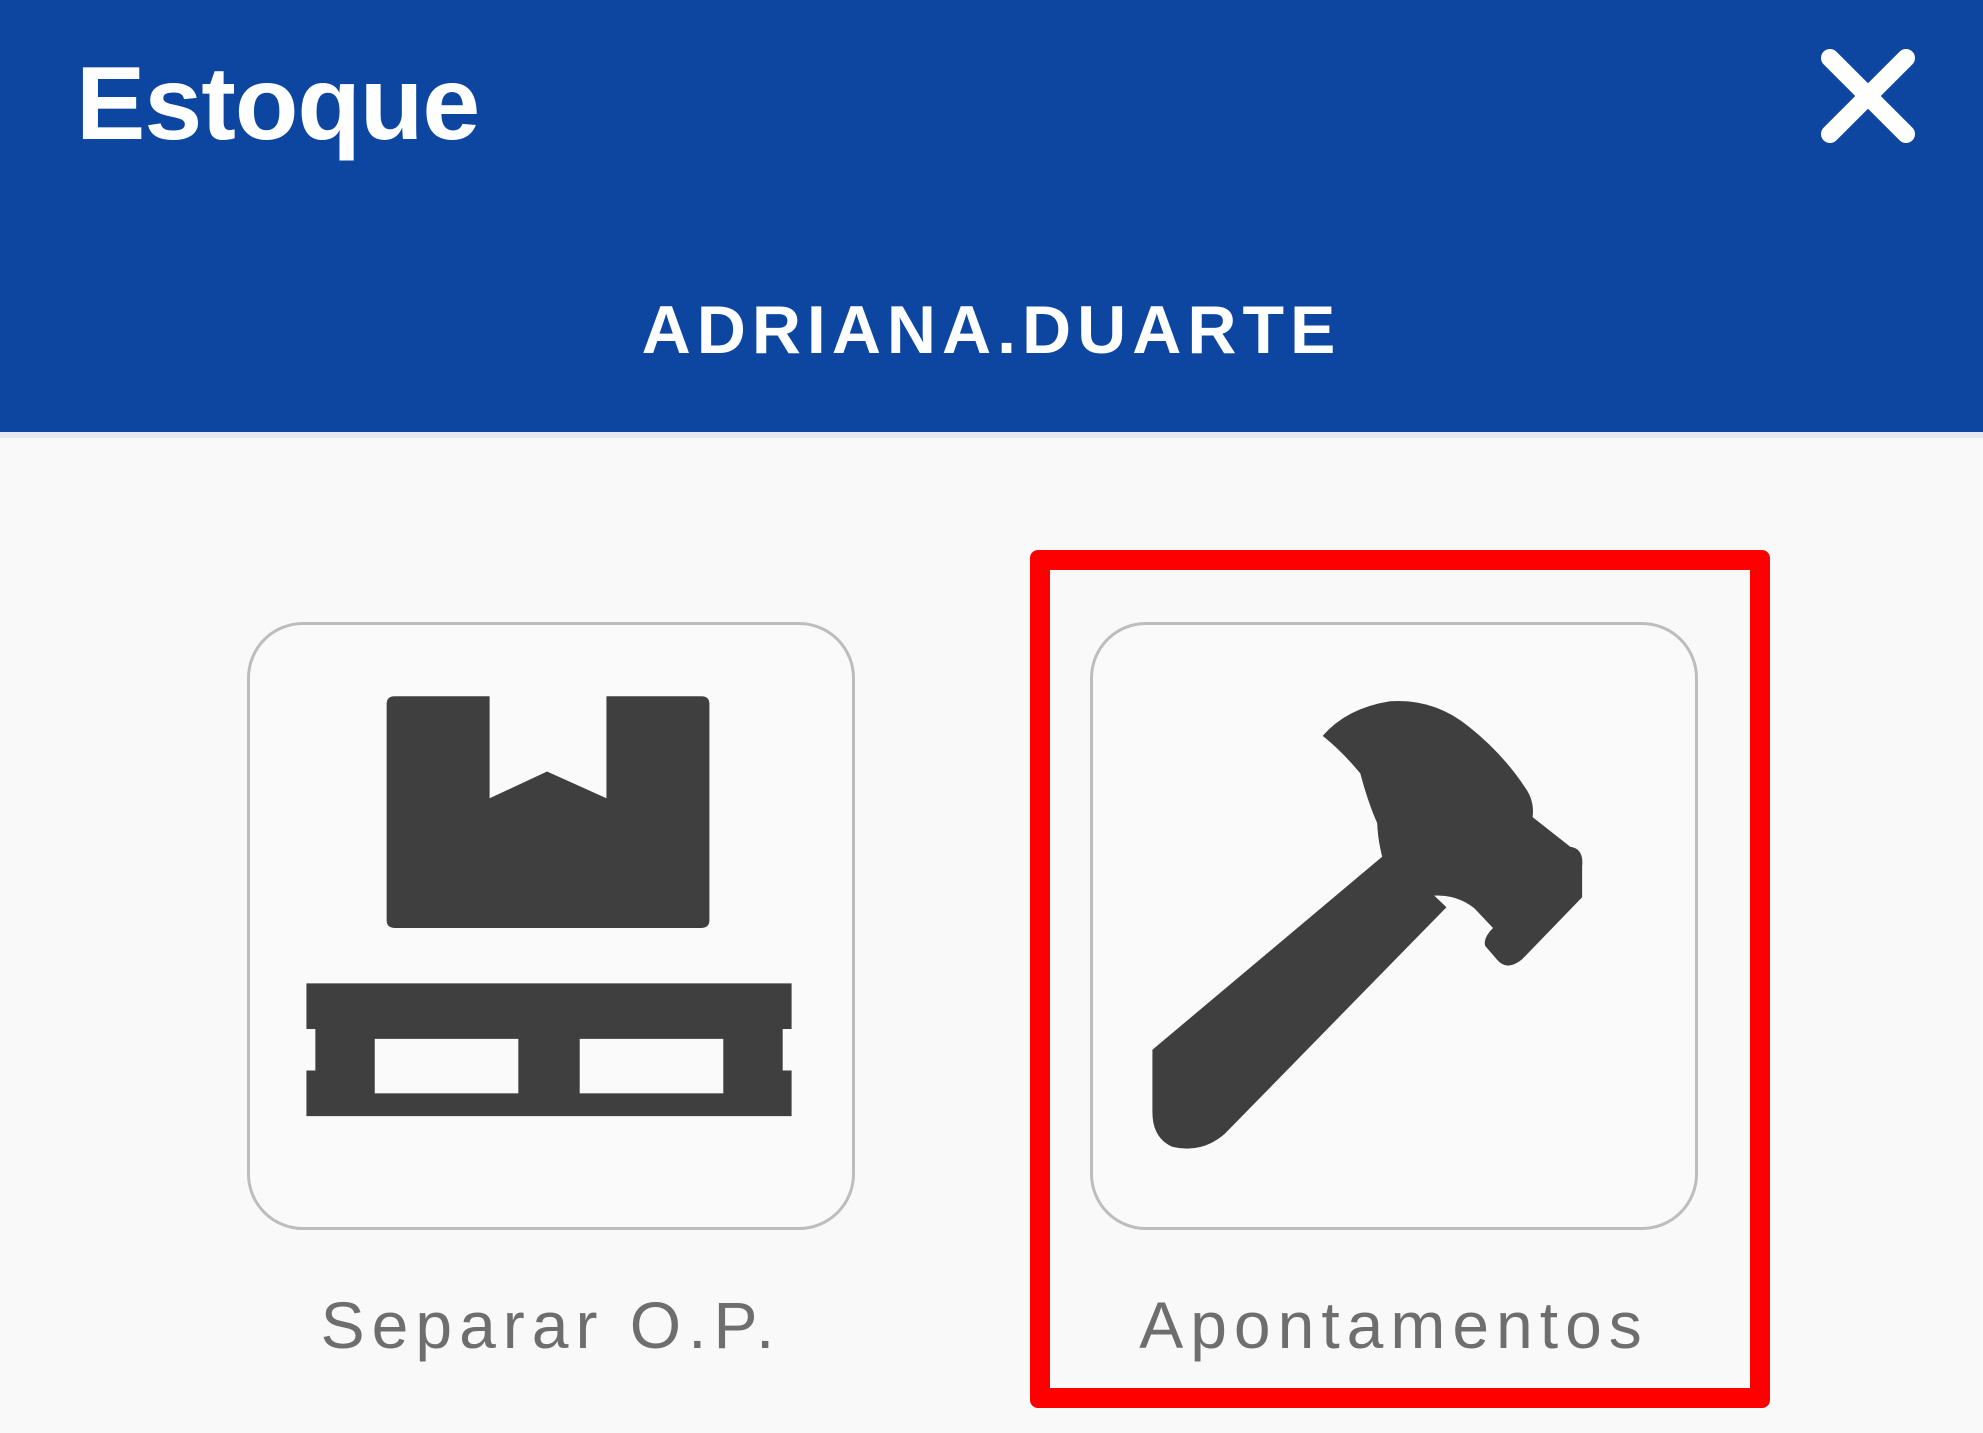  What do you see at coordinates (991, 330) in the screenshot?
I see `username-label: ADRIANA.DUARTE` at bounding box center [991, 330].